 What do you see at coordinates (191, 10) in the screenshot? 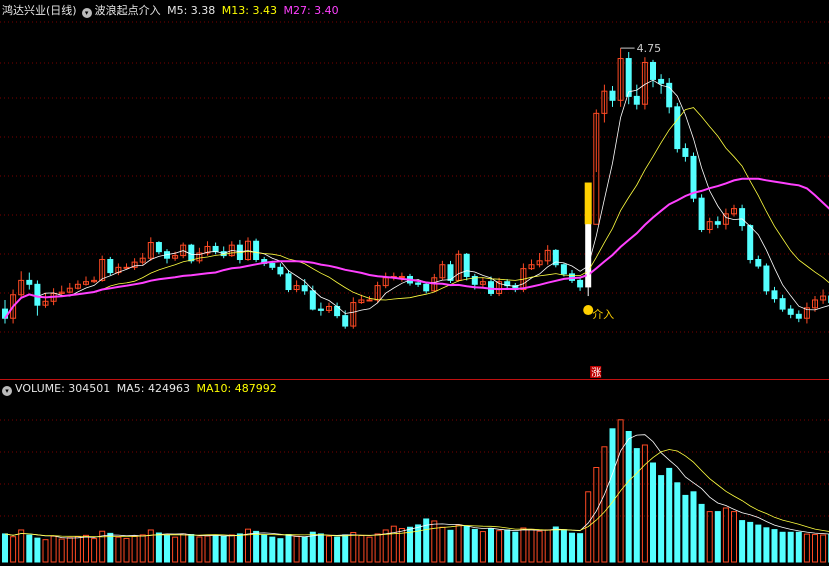
I see `m5-value: M5: 3.38` at bounding box center [191, 10].